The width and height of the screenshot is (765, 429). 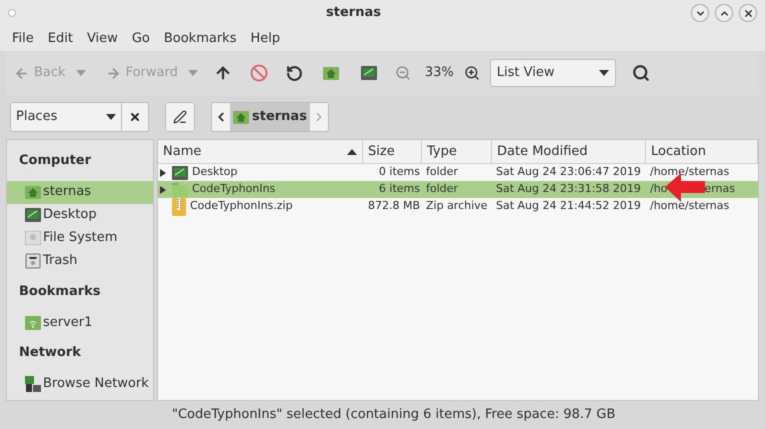 I want to click on date-modified: Sat Aug 24 21:44:52 2019, so click(x=568, y=205).